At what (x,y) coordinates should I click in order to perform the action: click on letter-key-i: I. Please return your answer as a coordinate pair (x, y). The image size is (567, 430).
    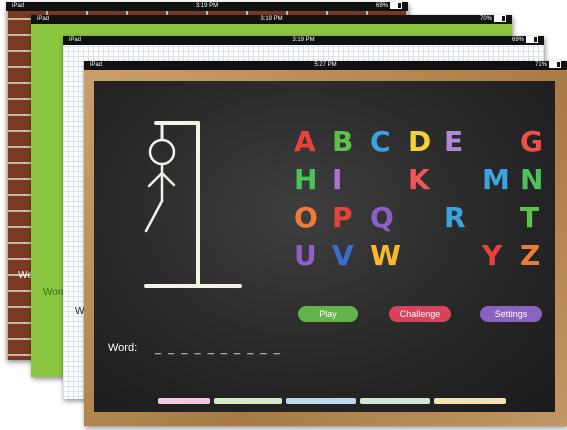
    Looking at the image, I should click on (337, 180).